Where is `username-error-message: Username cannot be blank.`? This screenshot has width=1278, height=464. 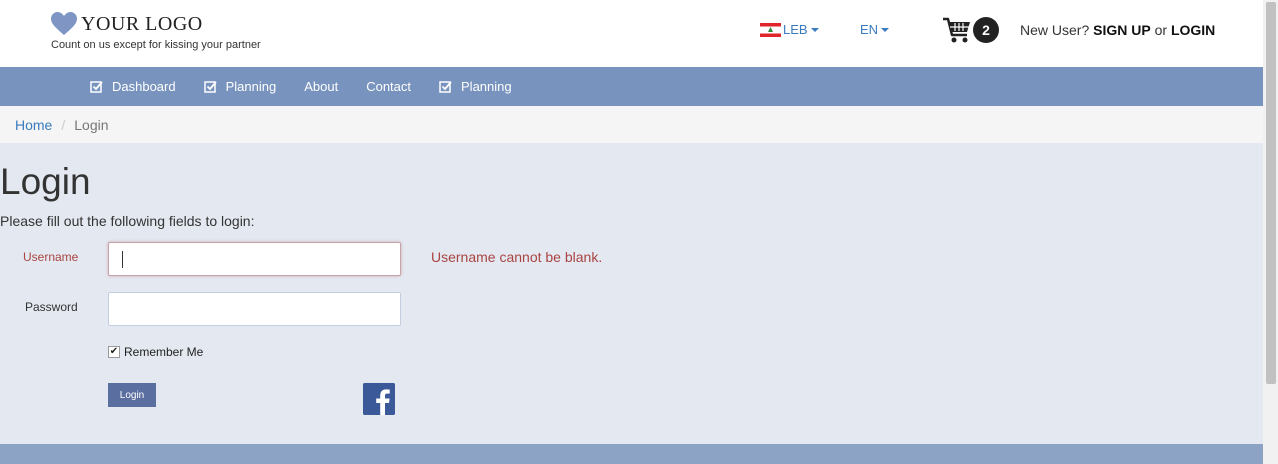 username-error-message: Username cannot be blank. is located at coordinates (517, 257).